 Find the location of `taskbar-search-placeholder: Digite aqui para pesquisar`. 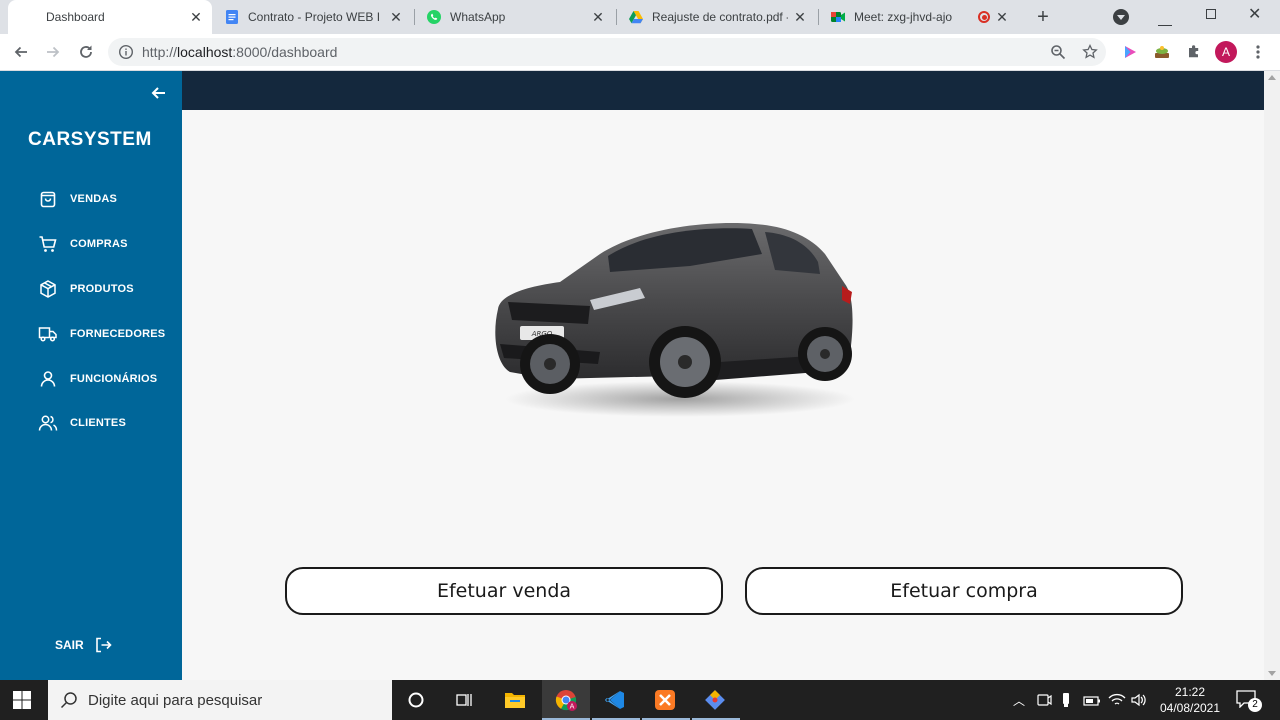

taskbar-search-placeholder: Digite aqui para pesquisar is located at coordinates (175, 700).